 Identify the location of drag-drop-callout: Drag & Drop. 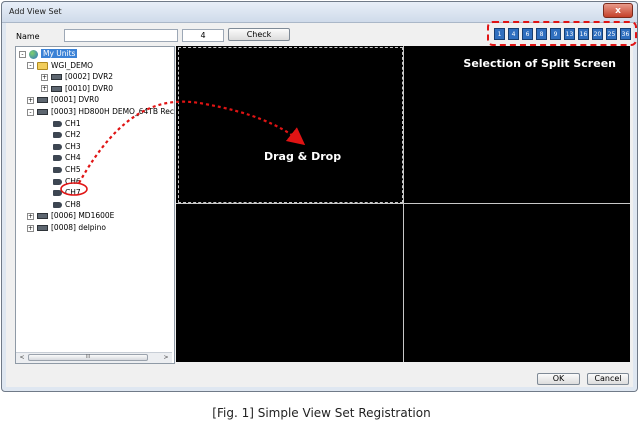
(303, 156).